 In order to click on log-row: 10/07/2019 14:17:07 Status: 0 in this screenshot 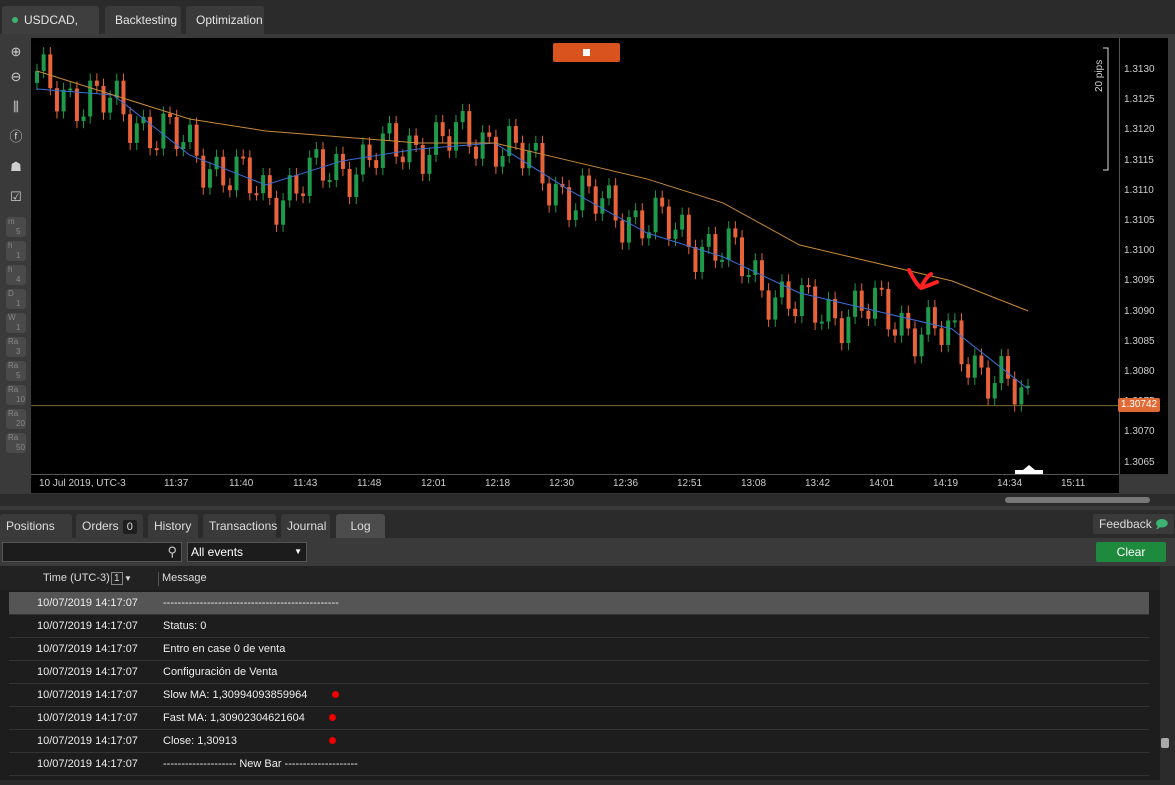, I will do `click(579, 626)`.